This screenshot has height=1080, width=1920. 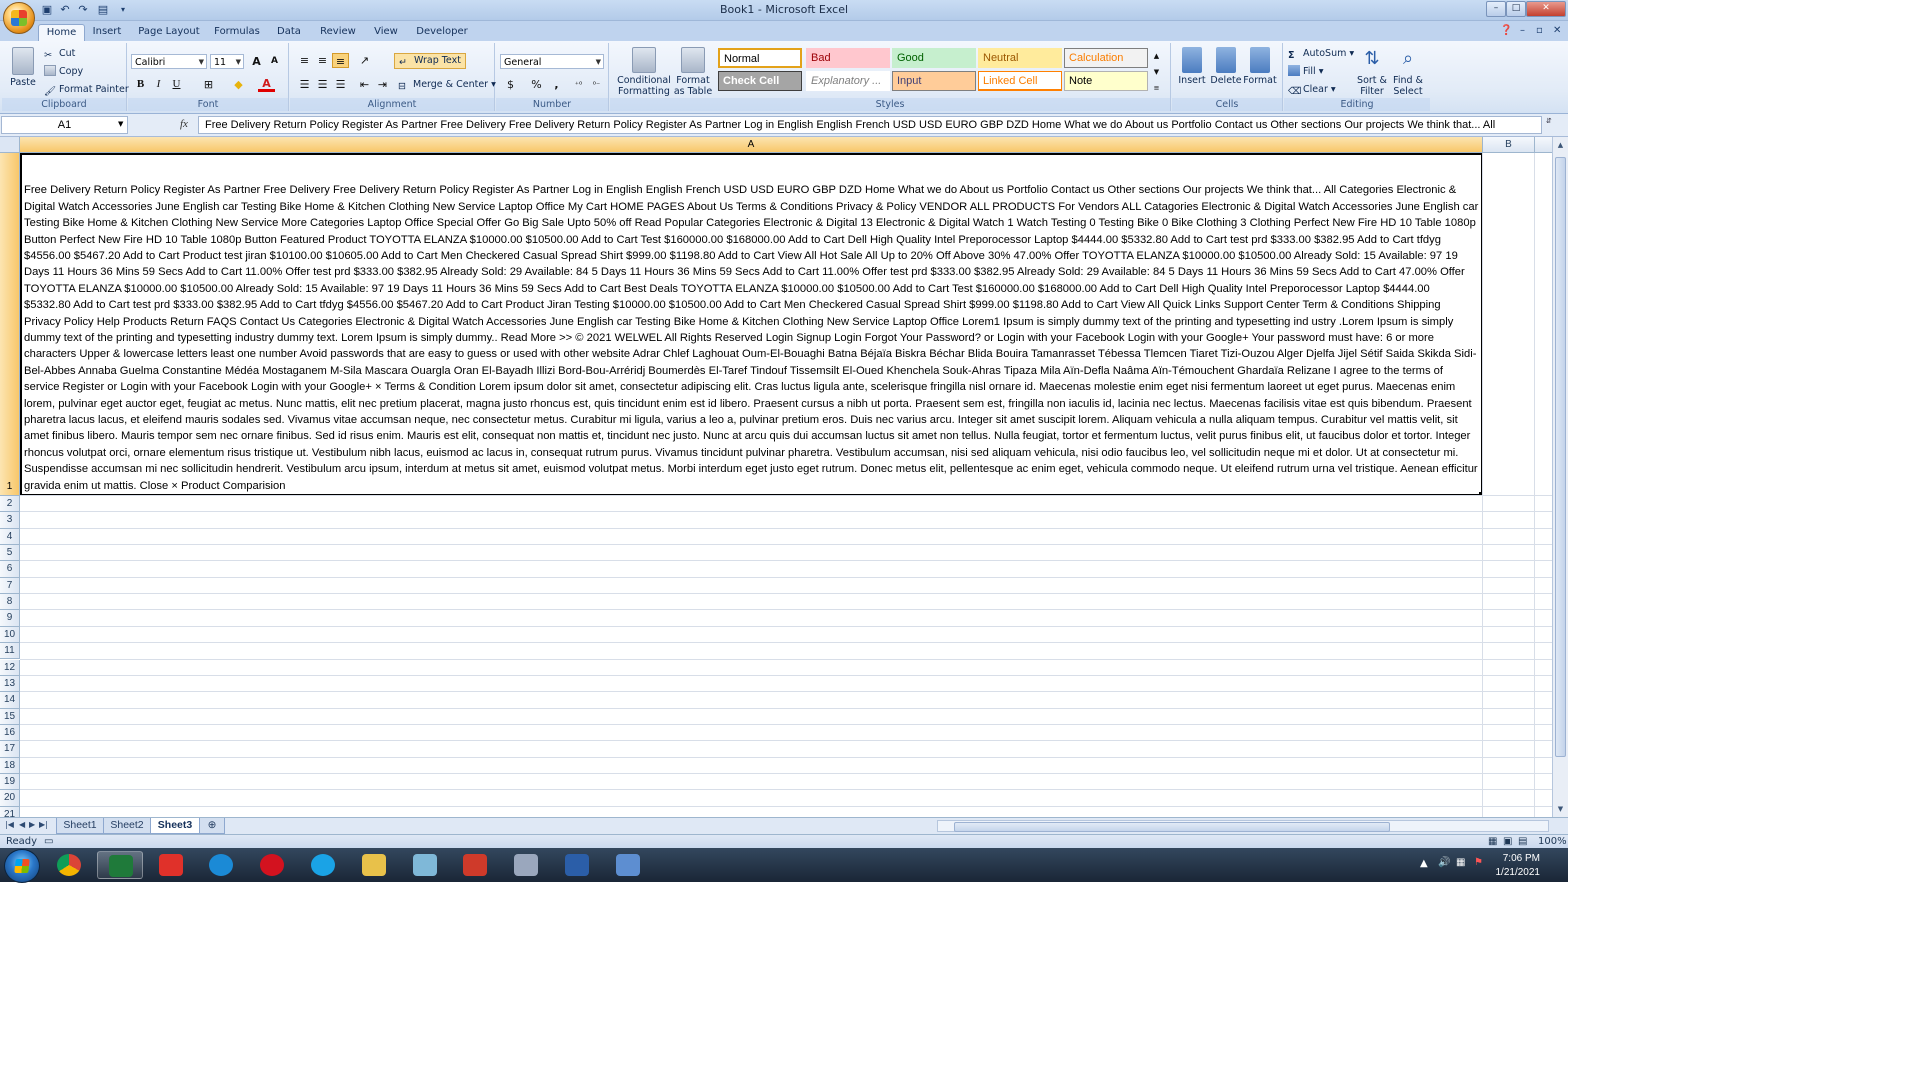 What do you see at coordinates (9, 824) in the screenshot?
I see `first-sheet-icon: |◀` at bounding box center [9, 824].